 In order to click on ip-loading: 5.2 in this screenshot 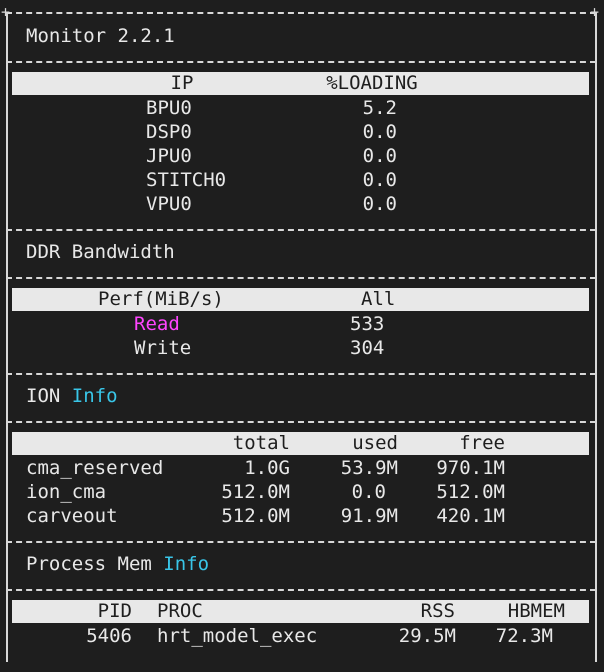, I will do `click(379, 108)`.